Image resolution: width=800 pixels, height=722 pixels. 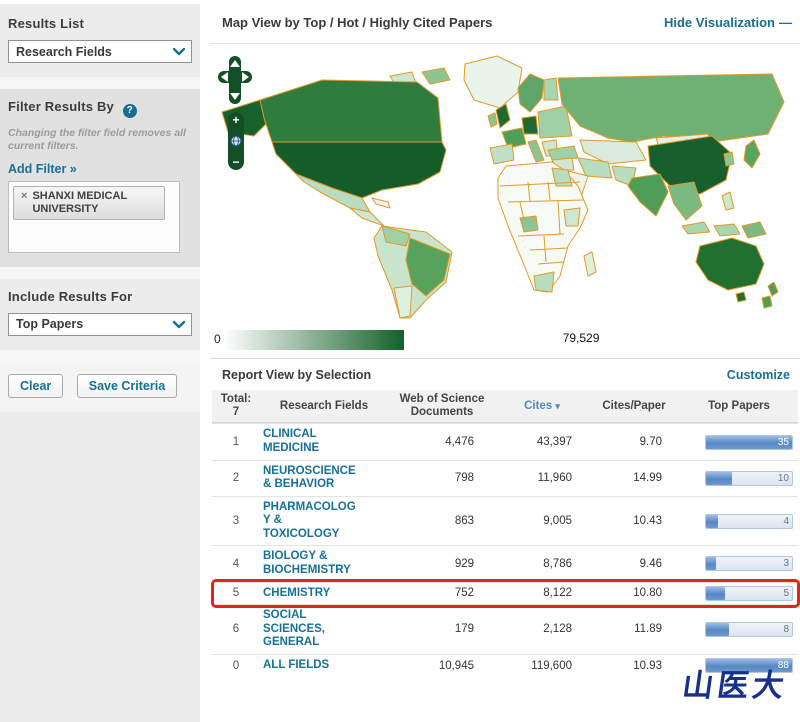 What do you see at coordinates (235, 80) in the screenshot?
I see `map-pan-control` at bounding box center [235, 80].